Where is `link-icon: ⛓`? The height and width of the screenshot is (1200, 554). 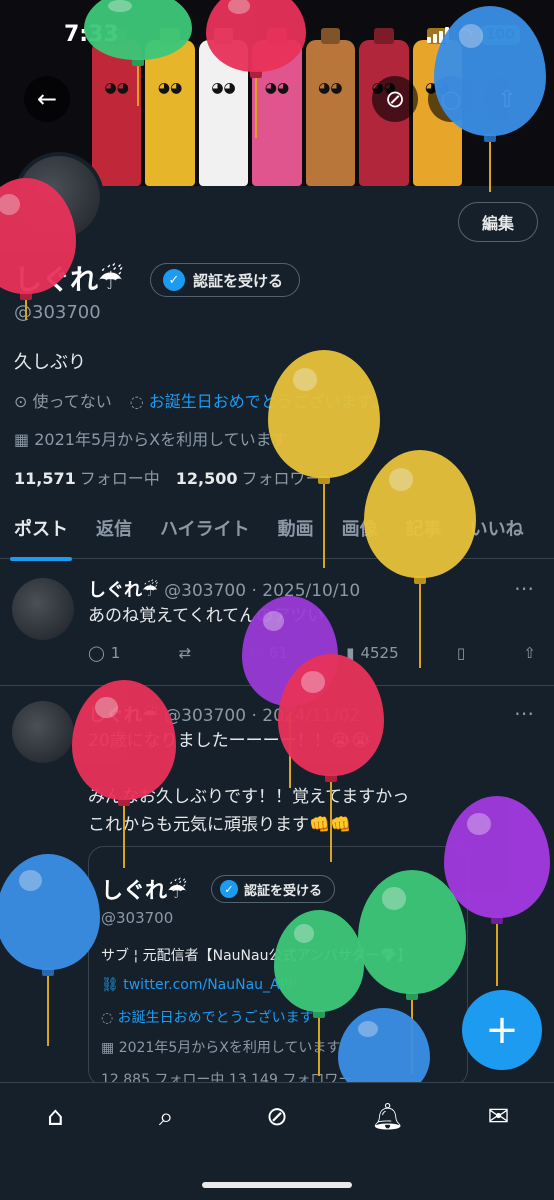 link-icon: ⛓ is located at coordinates (112, 985).